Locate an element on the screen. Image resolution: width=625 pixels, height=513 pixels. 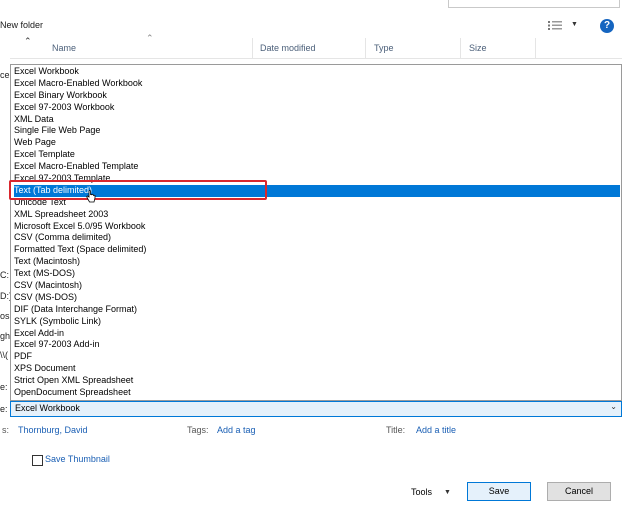
file-type-option: CSV (Comma delimited) is located at coordinates (317, 238).